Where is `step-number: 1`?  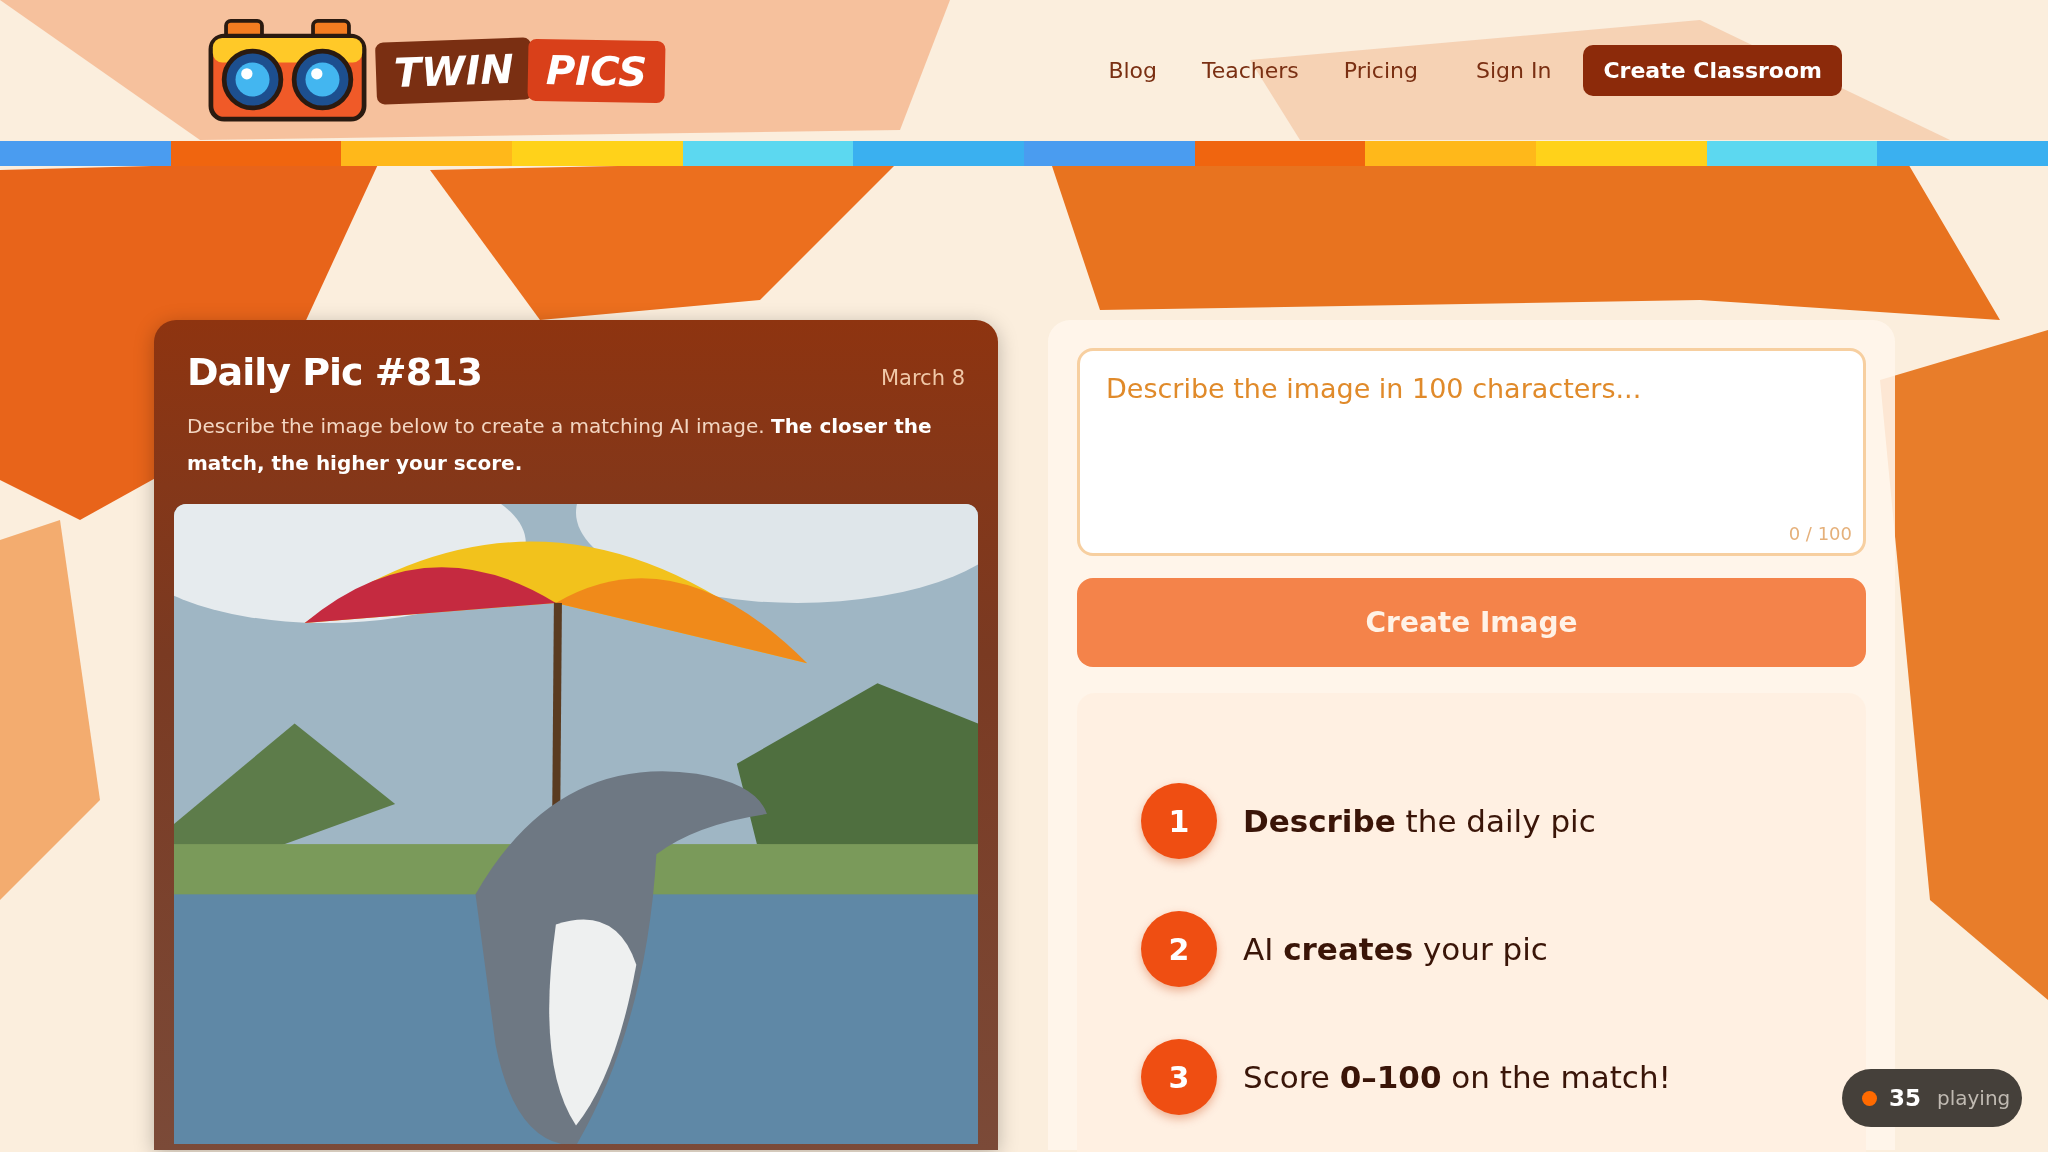 step-number: 1 is located at coordinates (1179, 821).